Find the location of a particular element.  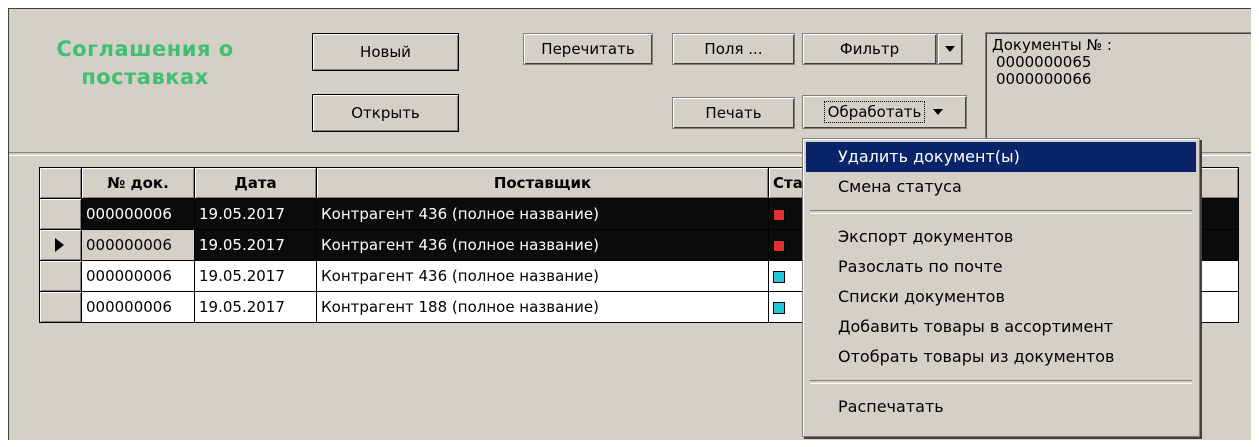

menu-item-print: Распечатать is located at coordinates (1001, 407).